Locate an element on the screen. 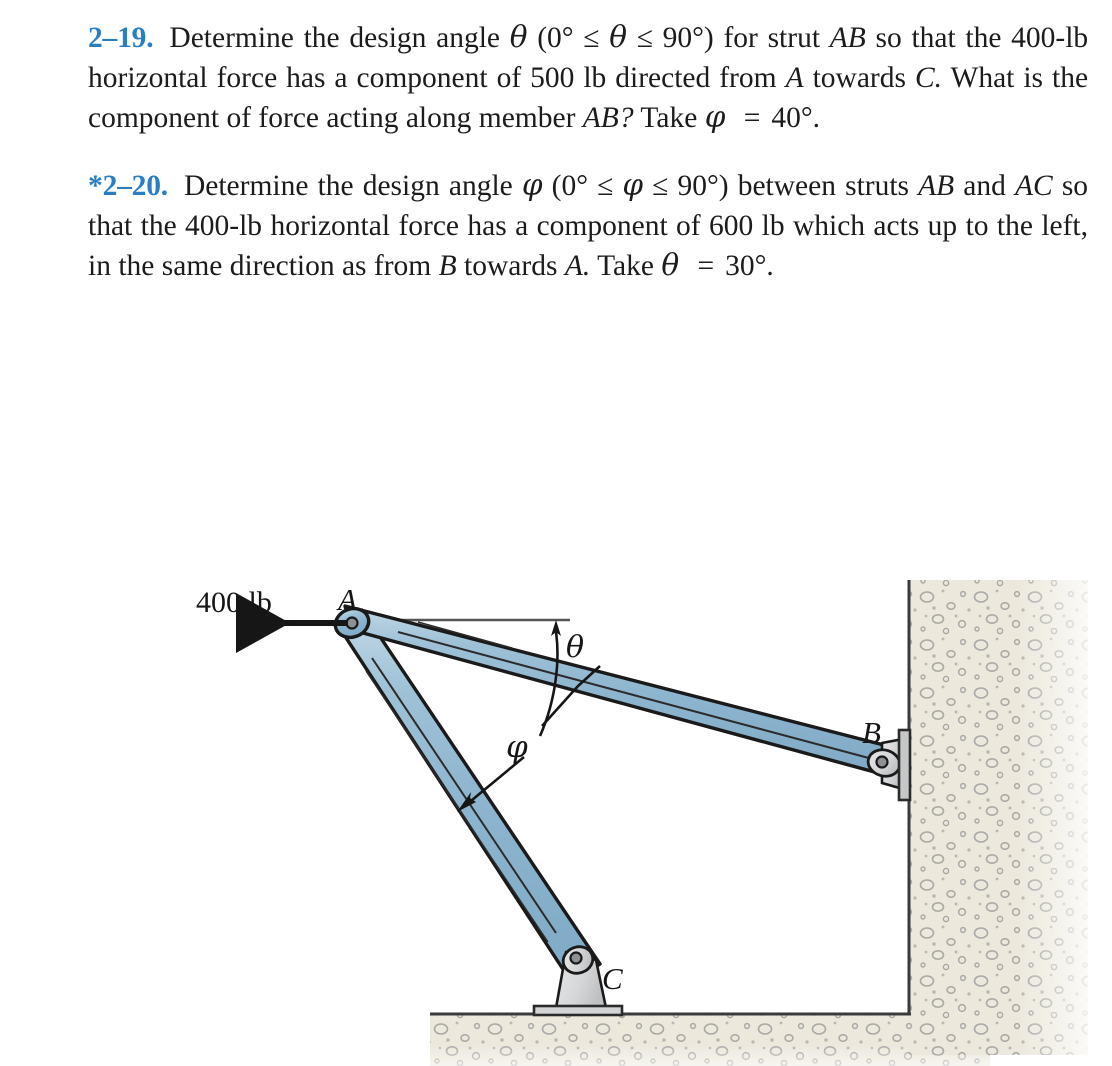 The image size is (1112, 1066). problem-2-19-seg-9: for is located at coordinates (740, 38).